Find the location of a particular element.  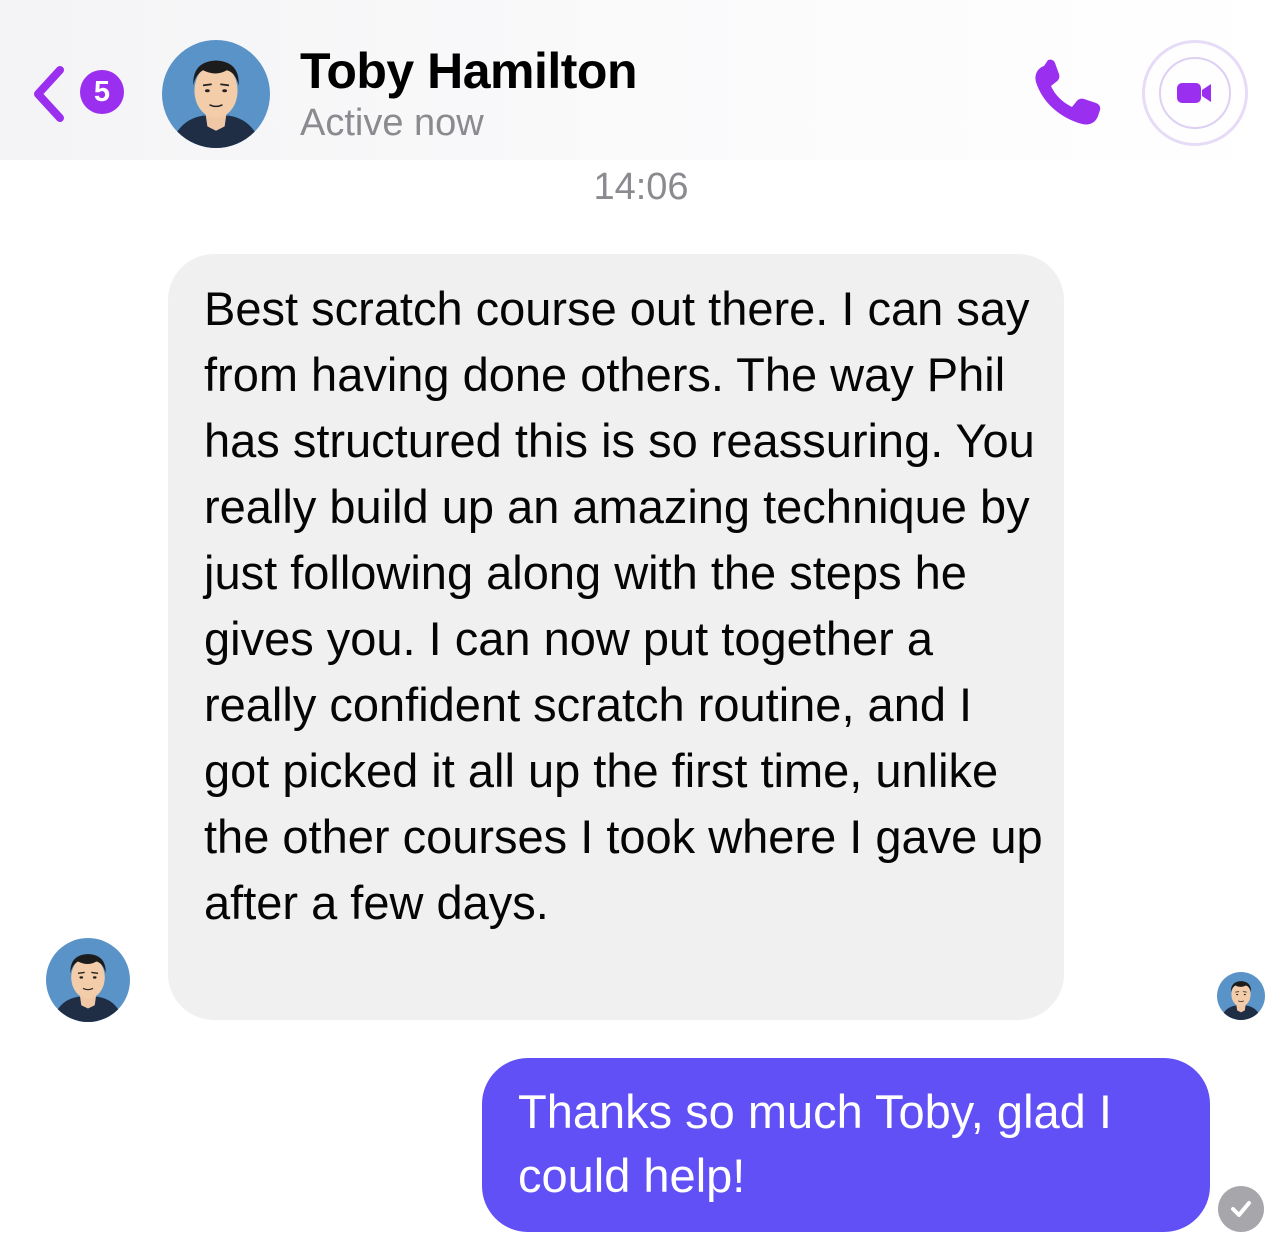

seen-by-avatar is located at coordinates (1241, 996).